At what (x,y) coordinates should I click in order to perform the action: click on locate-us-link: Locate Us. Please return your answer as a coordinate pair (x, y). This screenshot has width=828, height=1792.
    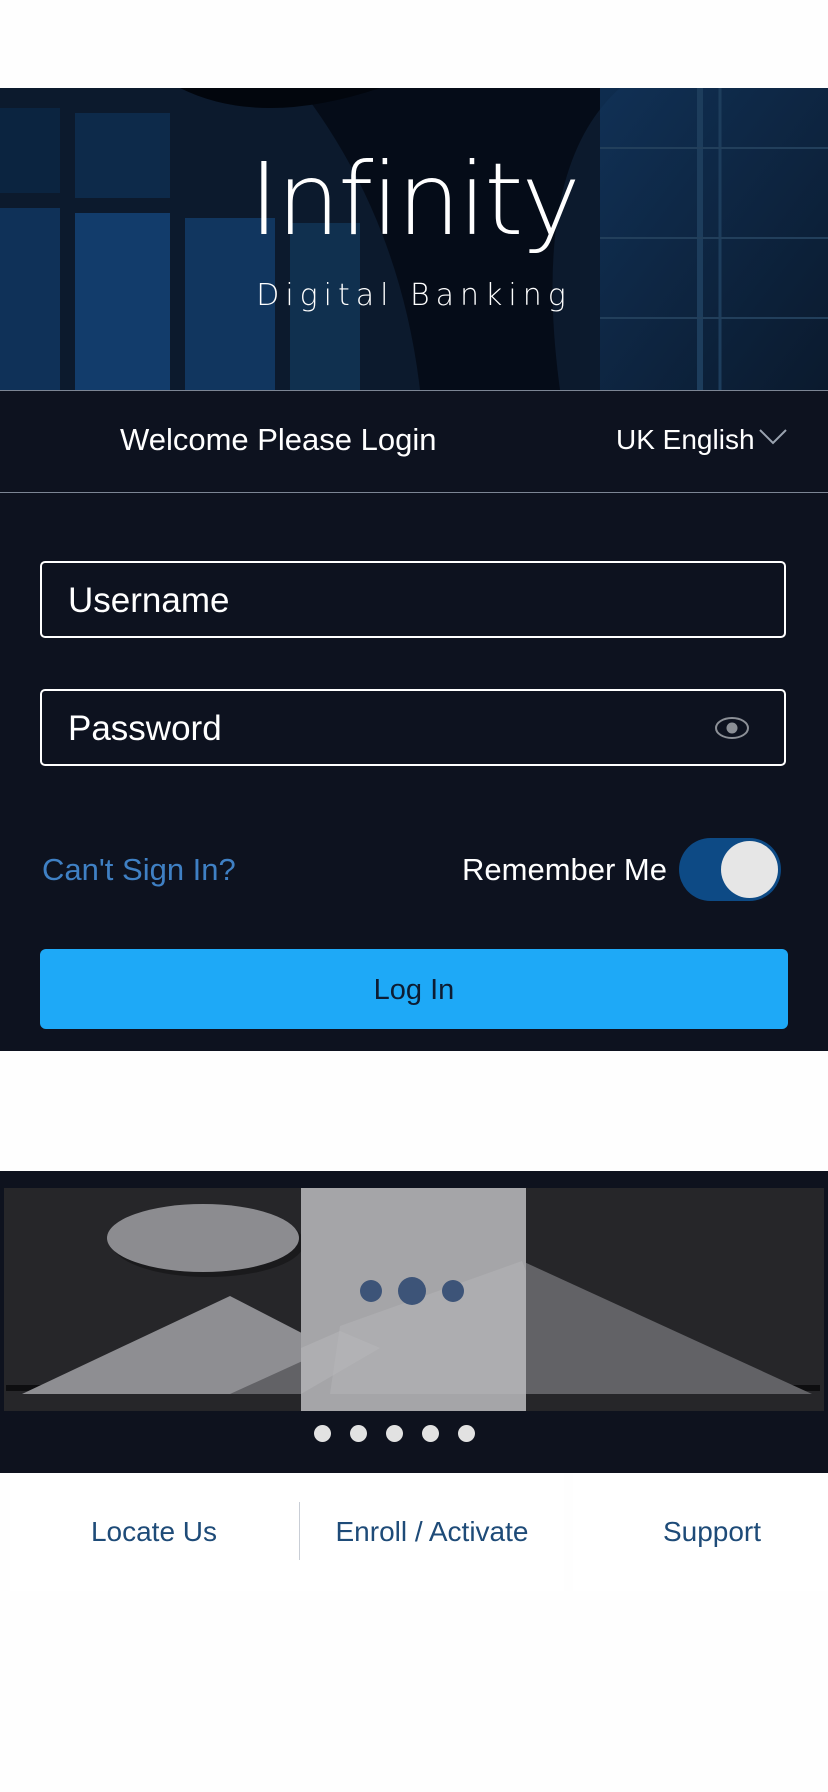
    Looking at the image, I should click on (154, 1532).